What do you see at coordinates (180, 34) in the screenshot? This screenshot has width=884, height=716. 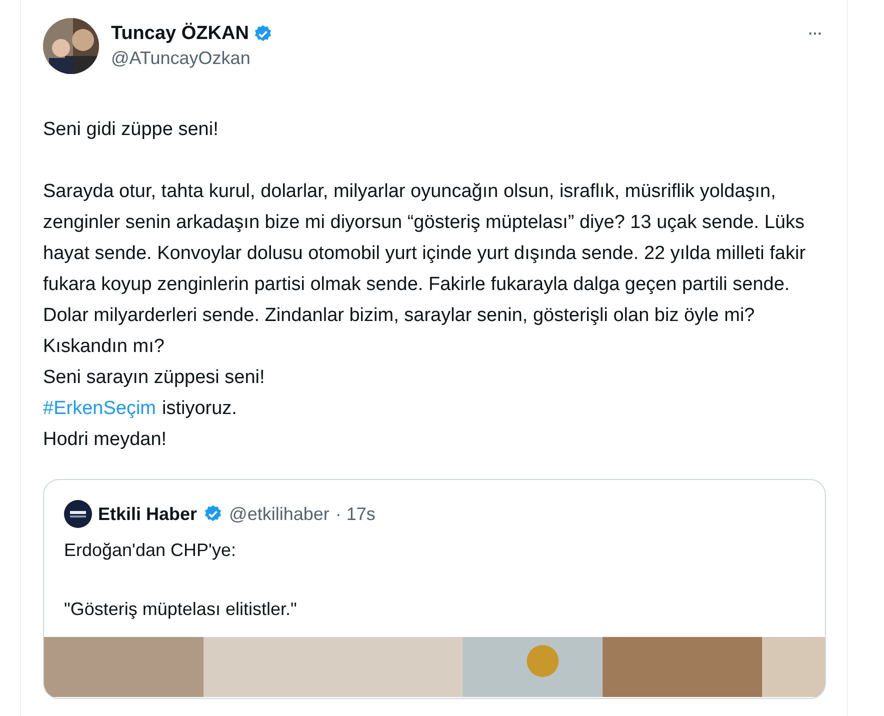 I see `author-name: Tuncay ÖZKAN` at bounding box center [180, 34].